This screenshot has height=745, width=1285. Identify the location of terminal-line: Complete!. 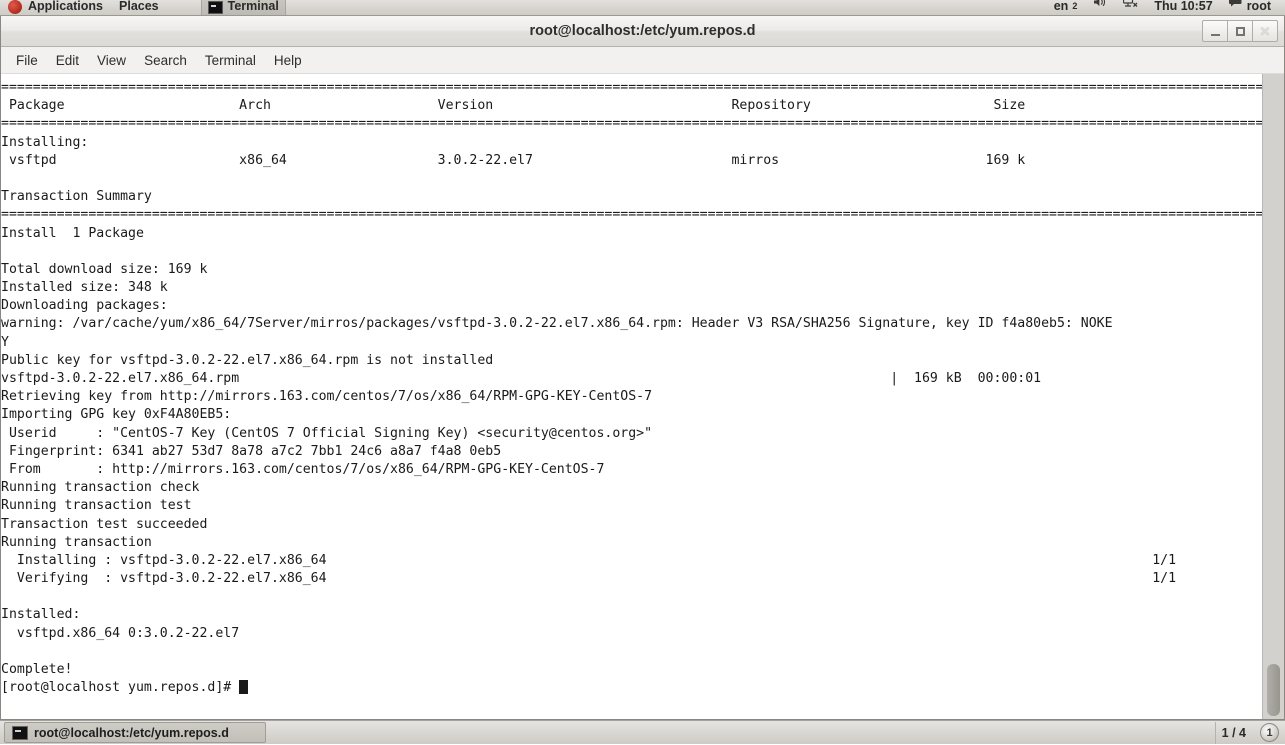
(632, 670).